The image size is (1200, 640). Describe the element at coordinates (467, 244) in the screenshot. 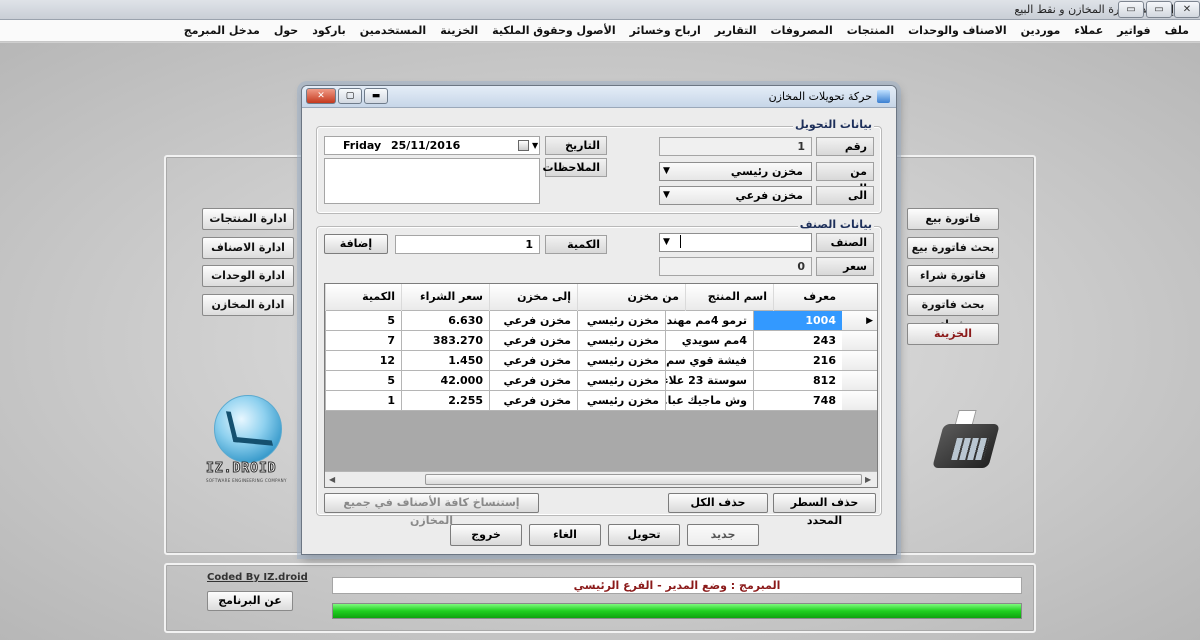

I see `quantity-field: 1` at that location.